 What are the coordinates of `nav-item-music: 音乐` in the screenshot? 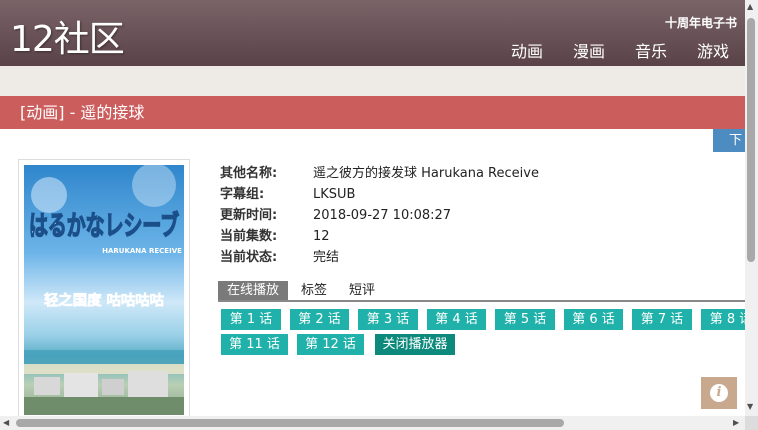 It's located at (651, 50).